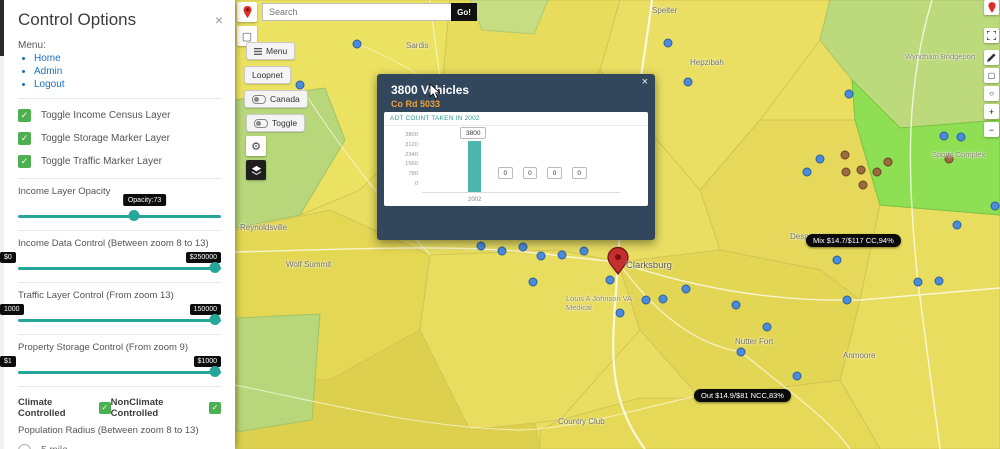 The height and width of the screenshot is (449, 1000). Describe the element at coordinates (207, 361) in the screenshot. I see `slider-max-tag: $1000` at that location.